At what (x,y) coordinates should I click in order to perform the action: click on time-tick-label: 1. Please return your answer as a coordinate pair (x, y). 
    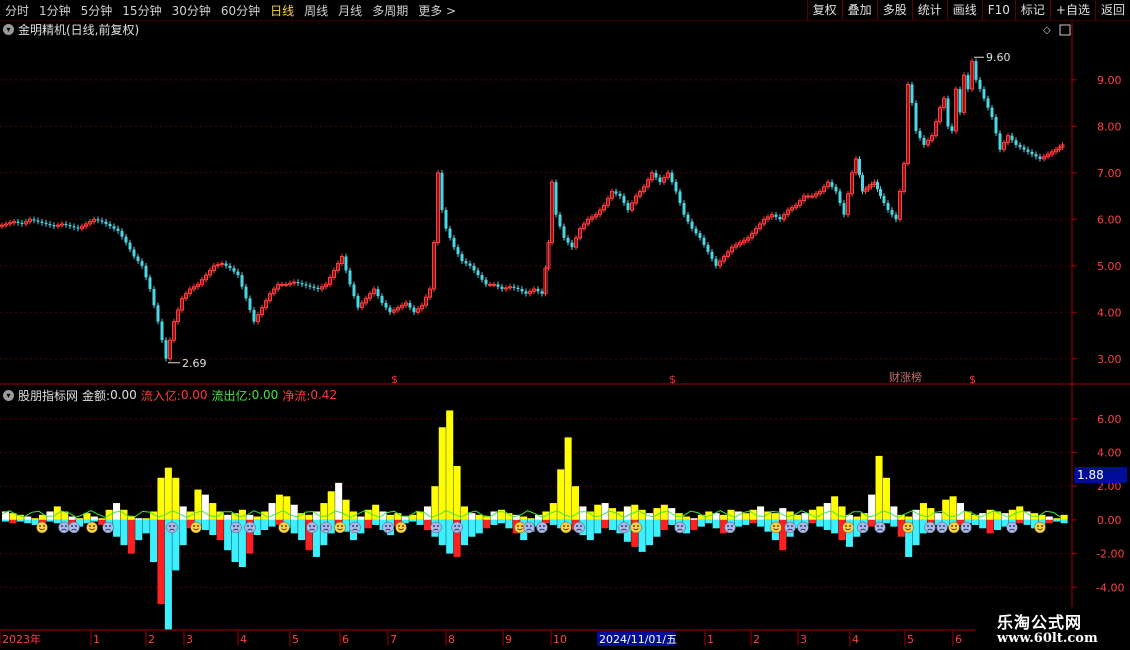
    Looking at the image, I should click on (710, 639).